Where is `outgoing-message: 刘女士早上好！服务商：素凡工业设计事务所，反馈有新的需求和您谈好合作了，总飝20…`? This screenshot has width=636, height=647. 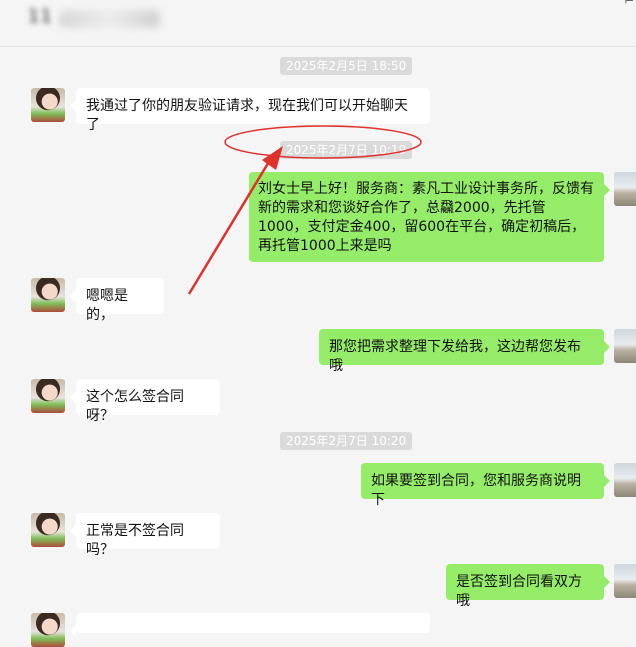 outgoing-message: 刘女士早上好！服务商：素凡工业设计事务所，反馈有新的需求和您谈好合作了，总飝20… is located at coordinates (429, 217).